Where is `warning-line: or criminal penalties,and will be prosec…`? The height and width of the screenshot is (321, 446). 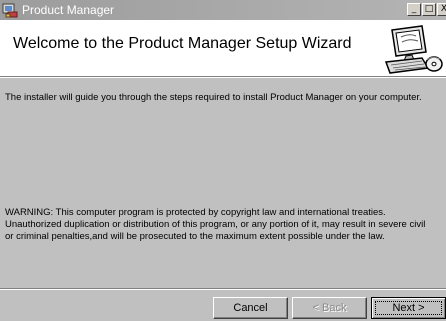
warning-line: or criminal penalties,and will be prosec… is located at coordinates (195, 236).